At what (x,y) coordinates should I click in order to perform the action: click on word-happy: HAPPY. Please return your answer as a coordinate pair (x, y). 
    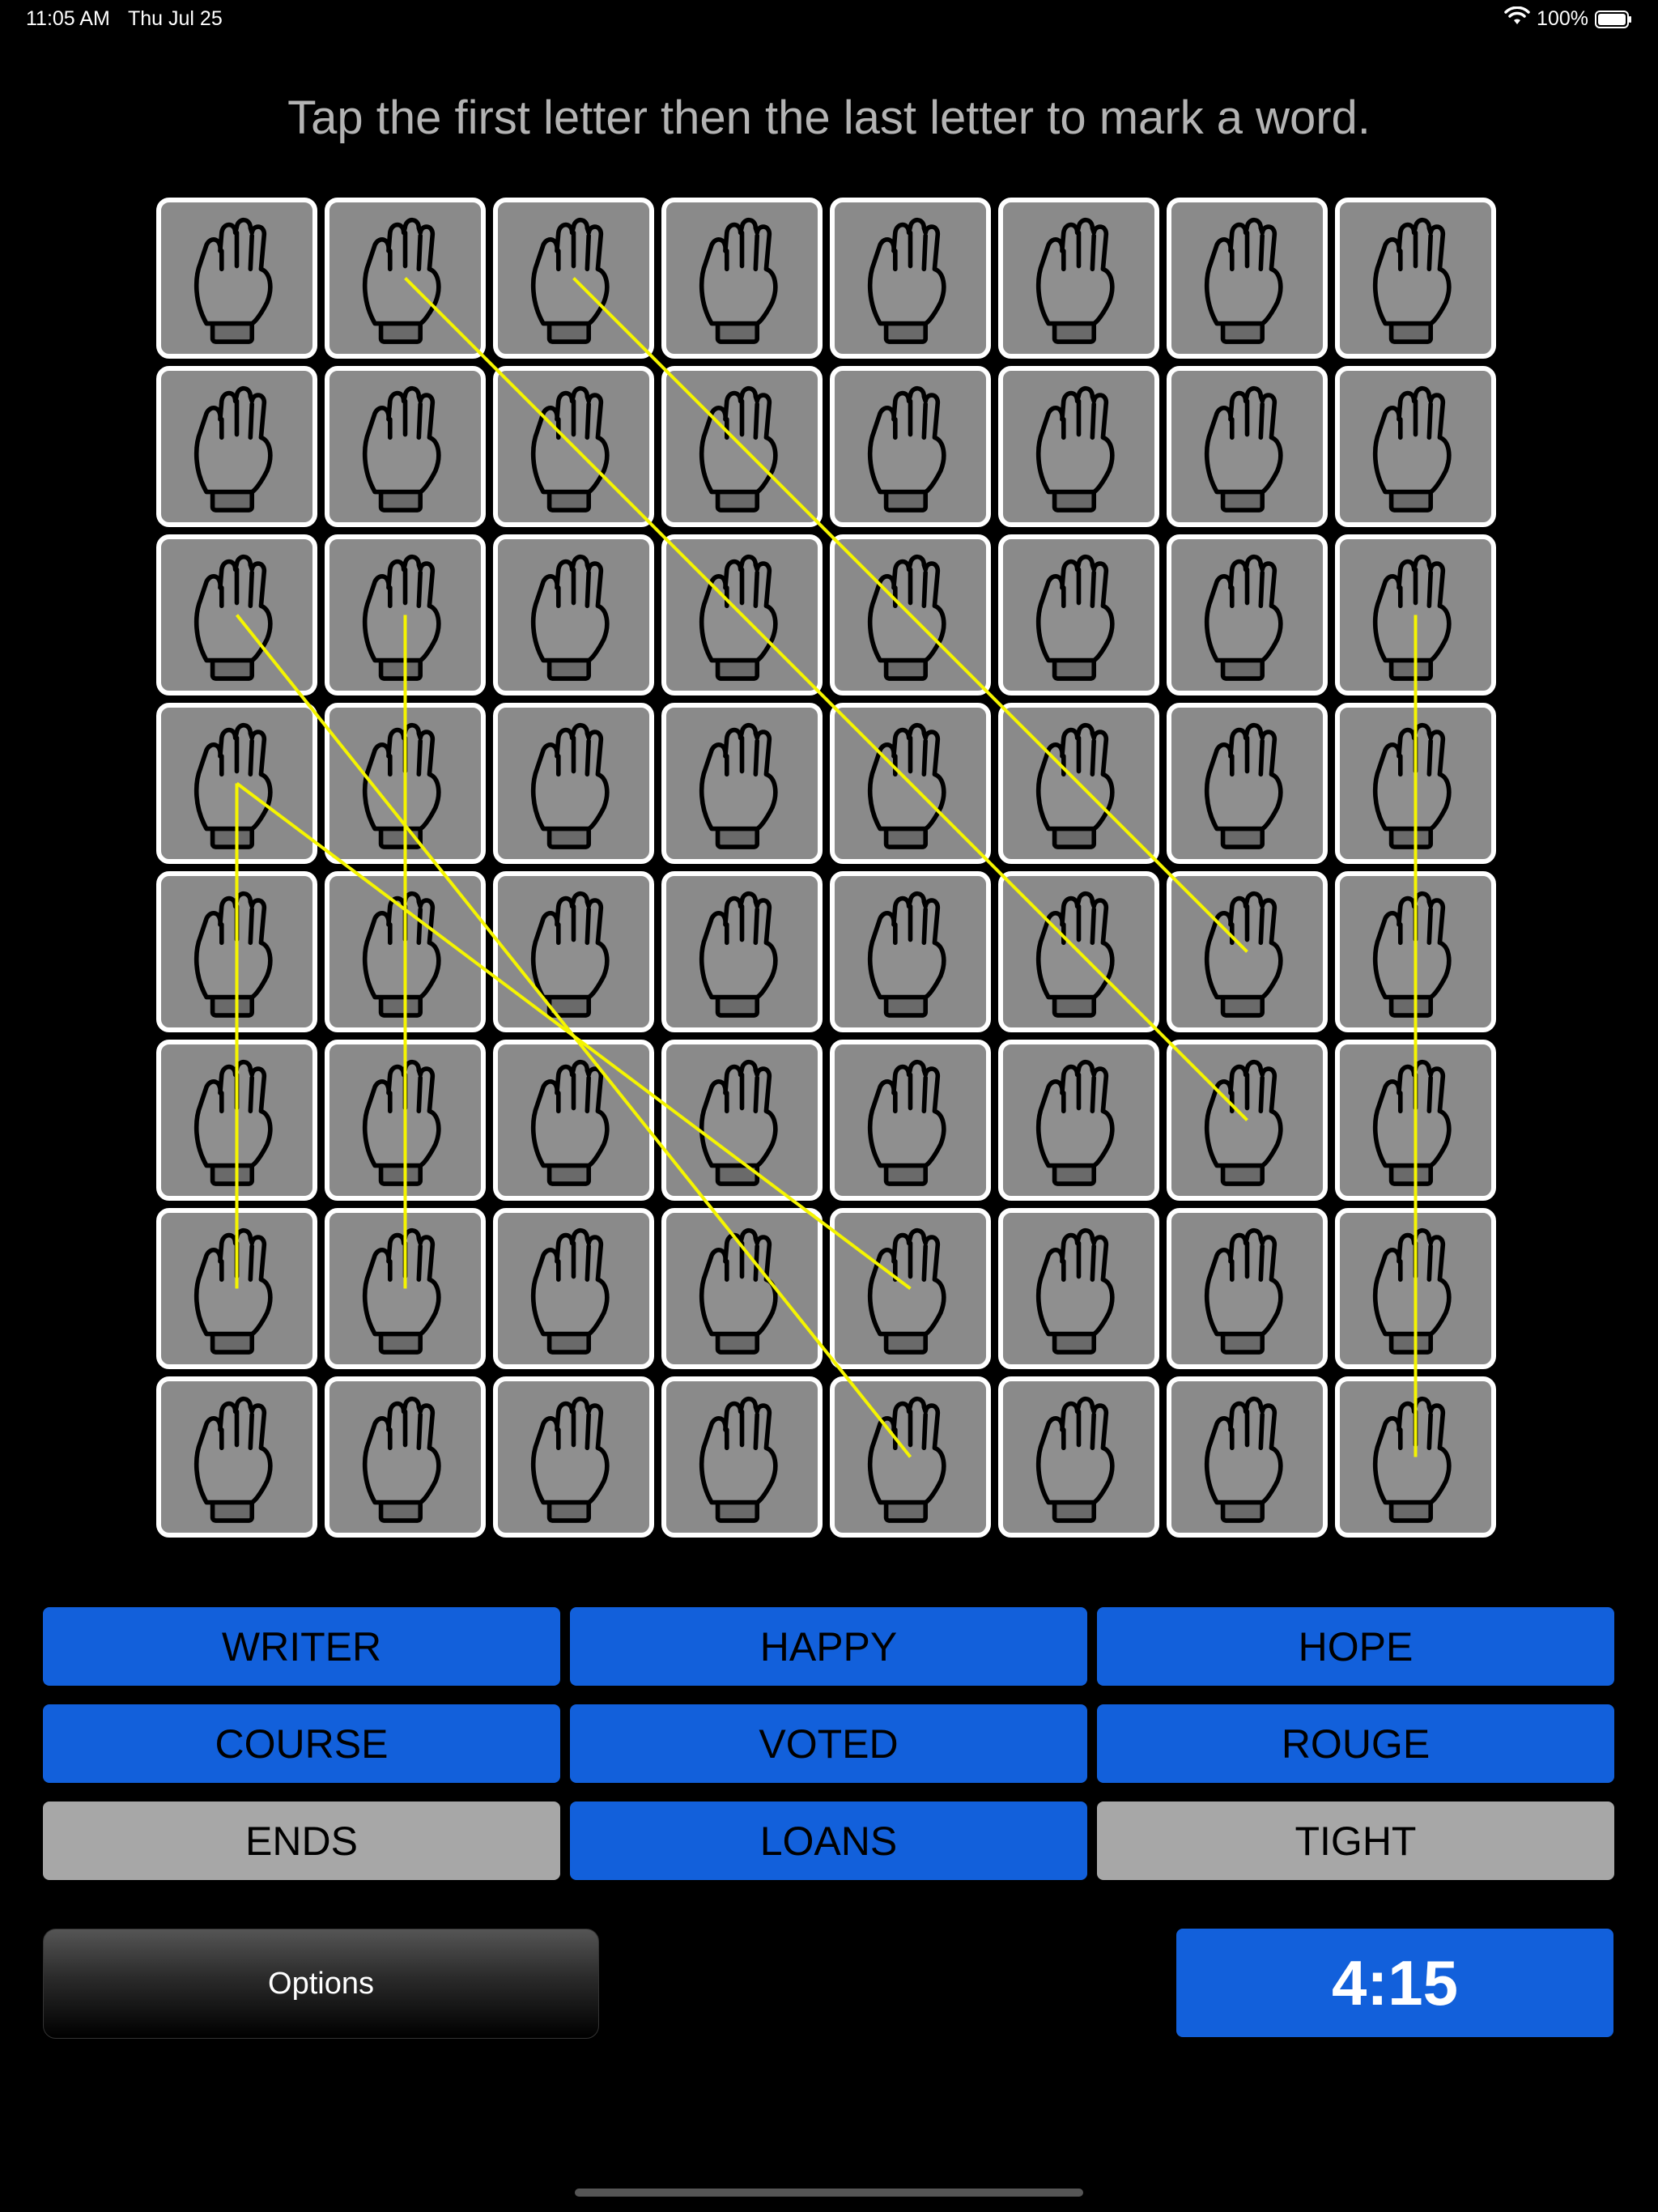
    Looking at the image, I should click on (828, 1647).